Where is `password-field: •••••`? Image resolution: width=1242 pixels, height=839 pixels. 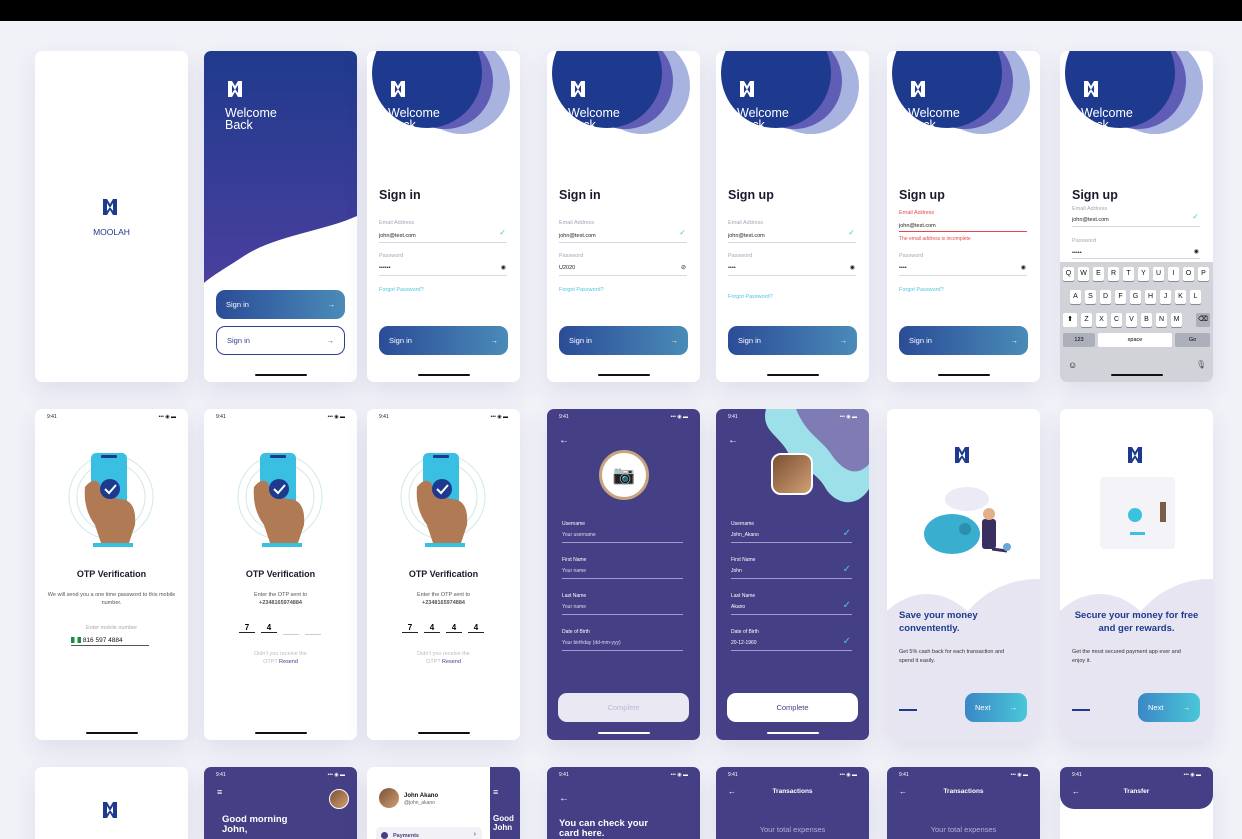 password-field: ••••• is located at coordinates (1077, 253).